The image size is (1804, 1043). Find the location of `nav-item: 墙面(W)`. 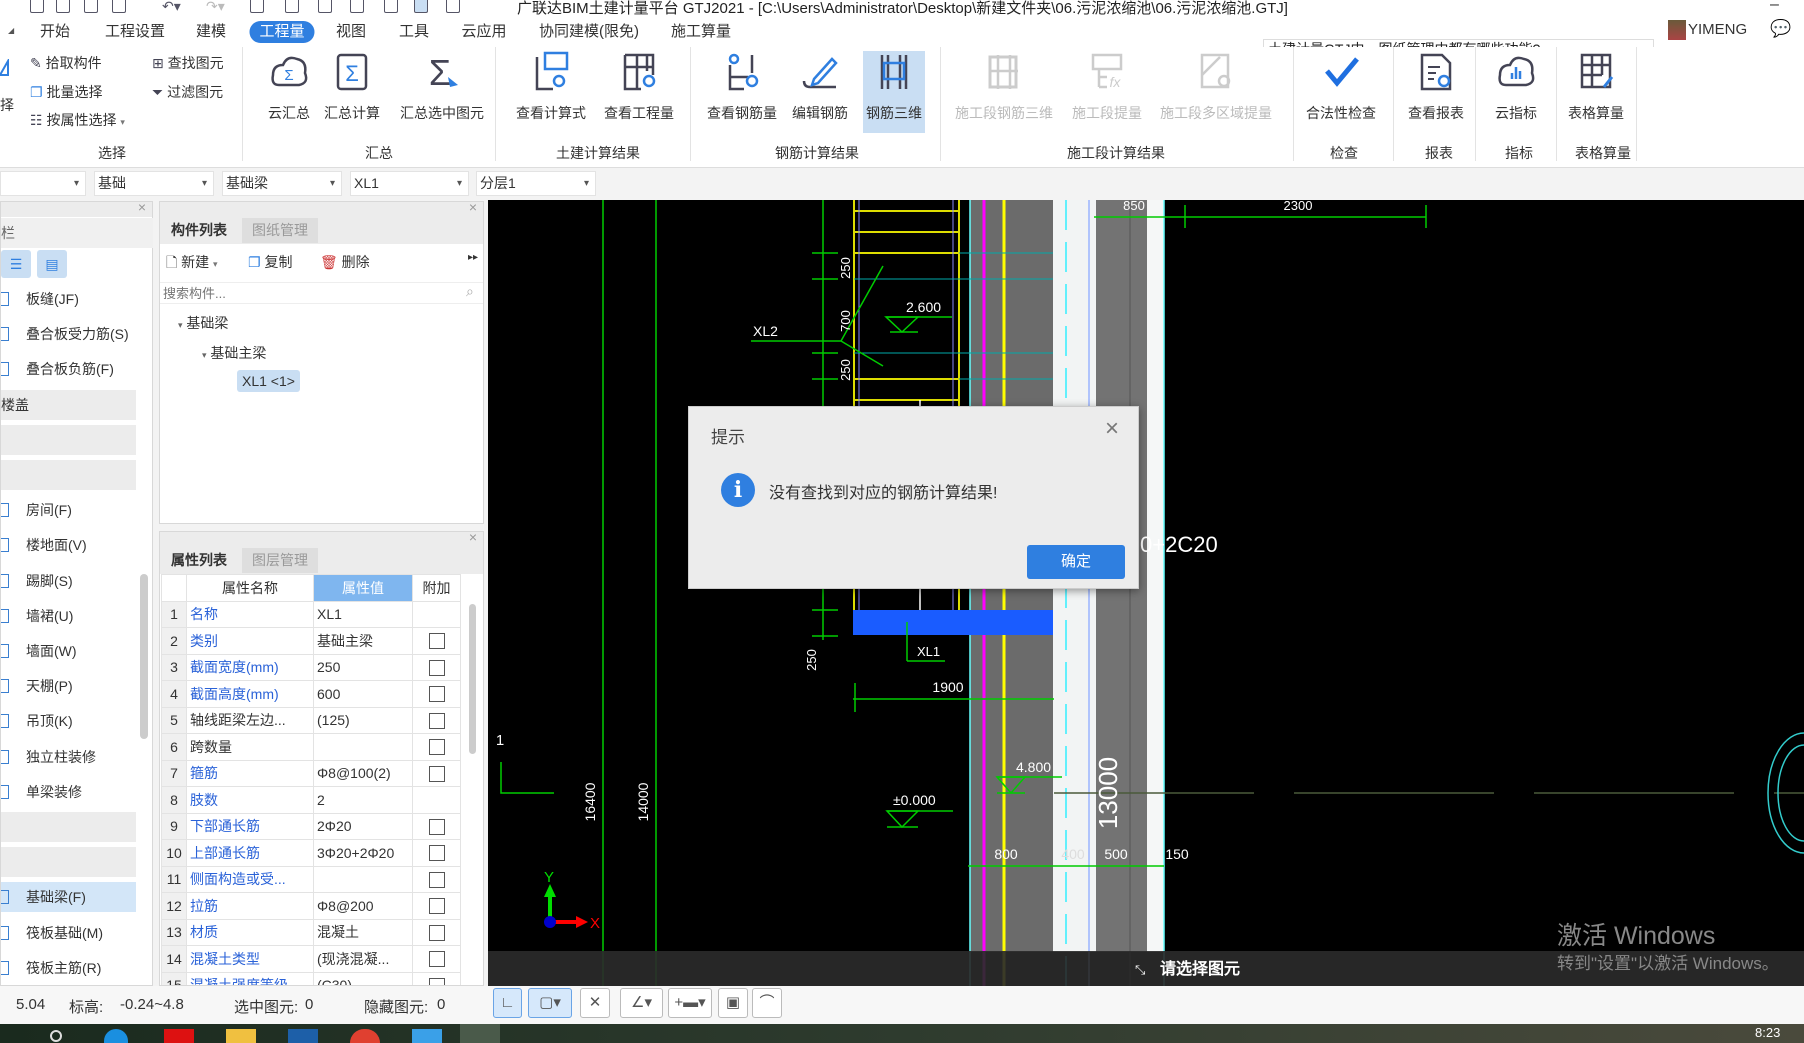

nav-item: 墙面(W) is located at coordinates (68, 651).